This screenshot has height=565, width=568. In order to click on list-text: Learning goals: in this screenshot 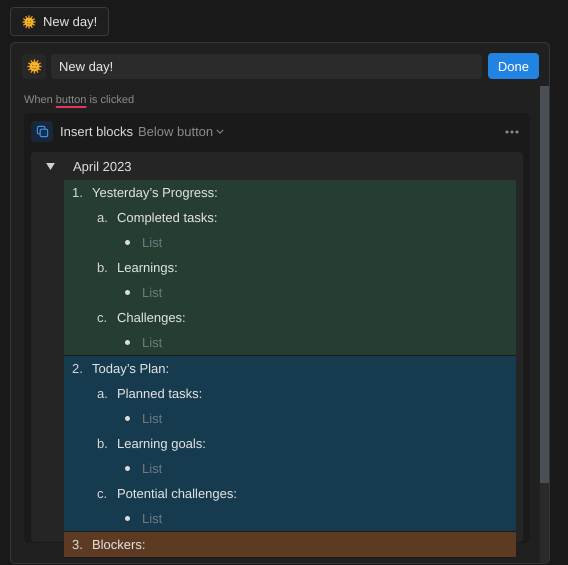, I will do `click(161, 443)`.